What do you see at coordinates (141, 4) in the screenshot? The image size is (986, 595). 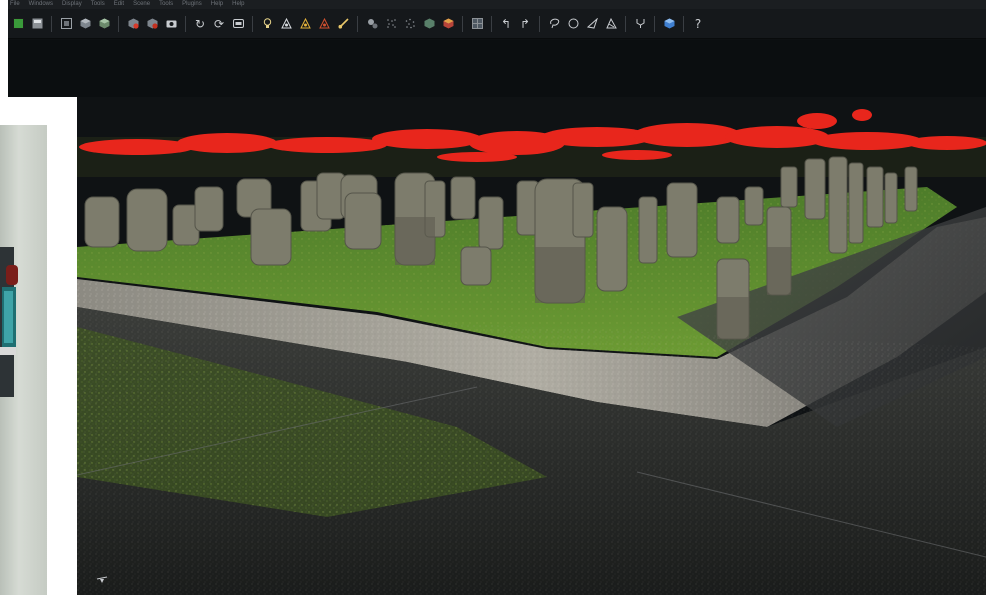 I see `menu-item: Scene` at bounding box center [141, 4].